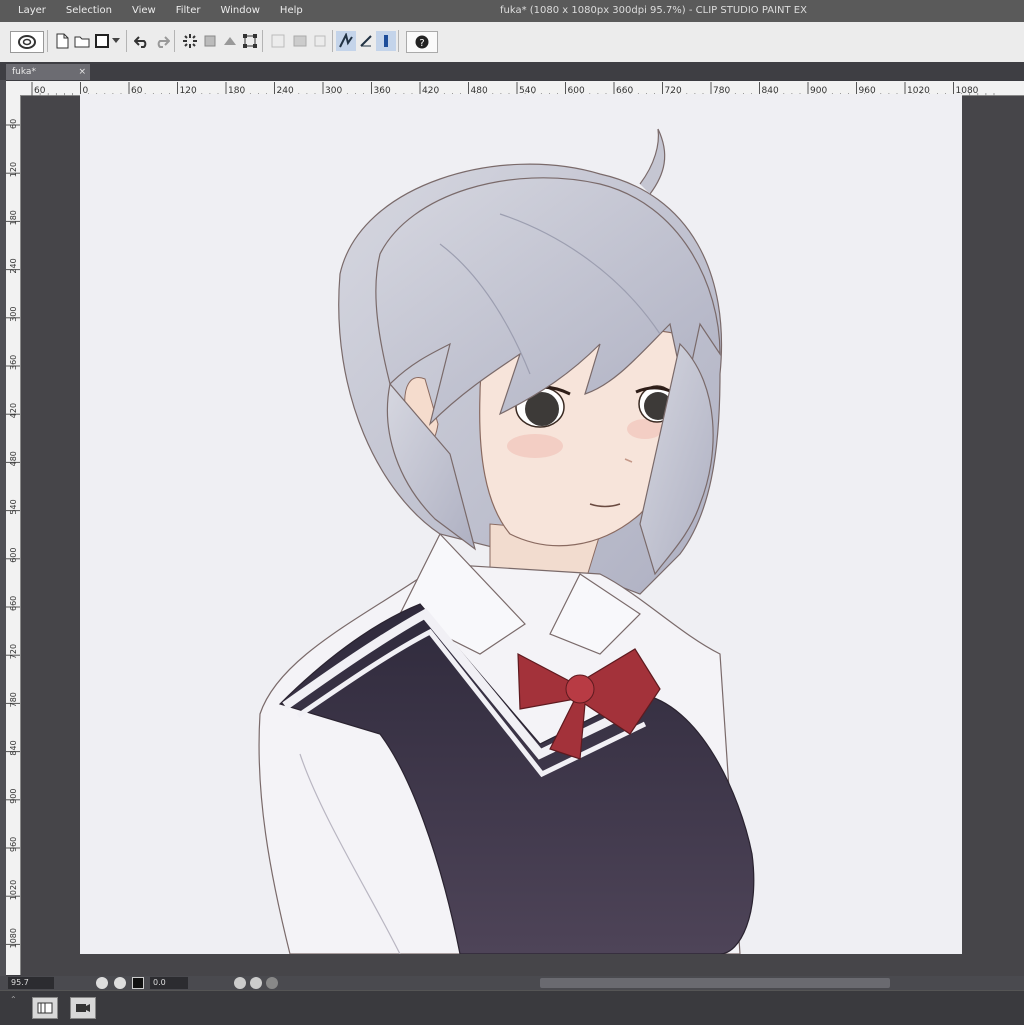 This screenshot has height=1025, width=1024. What do you see at coordinates (82, 72) in the screenshot?
I see `close-icon: ×` at bounding box center [82, 72].